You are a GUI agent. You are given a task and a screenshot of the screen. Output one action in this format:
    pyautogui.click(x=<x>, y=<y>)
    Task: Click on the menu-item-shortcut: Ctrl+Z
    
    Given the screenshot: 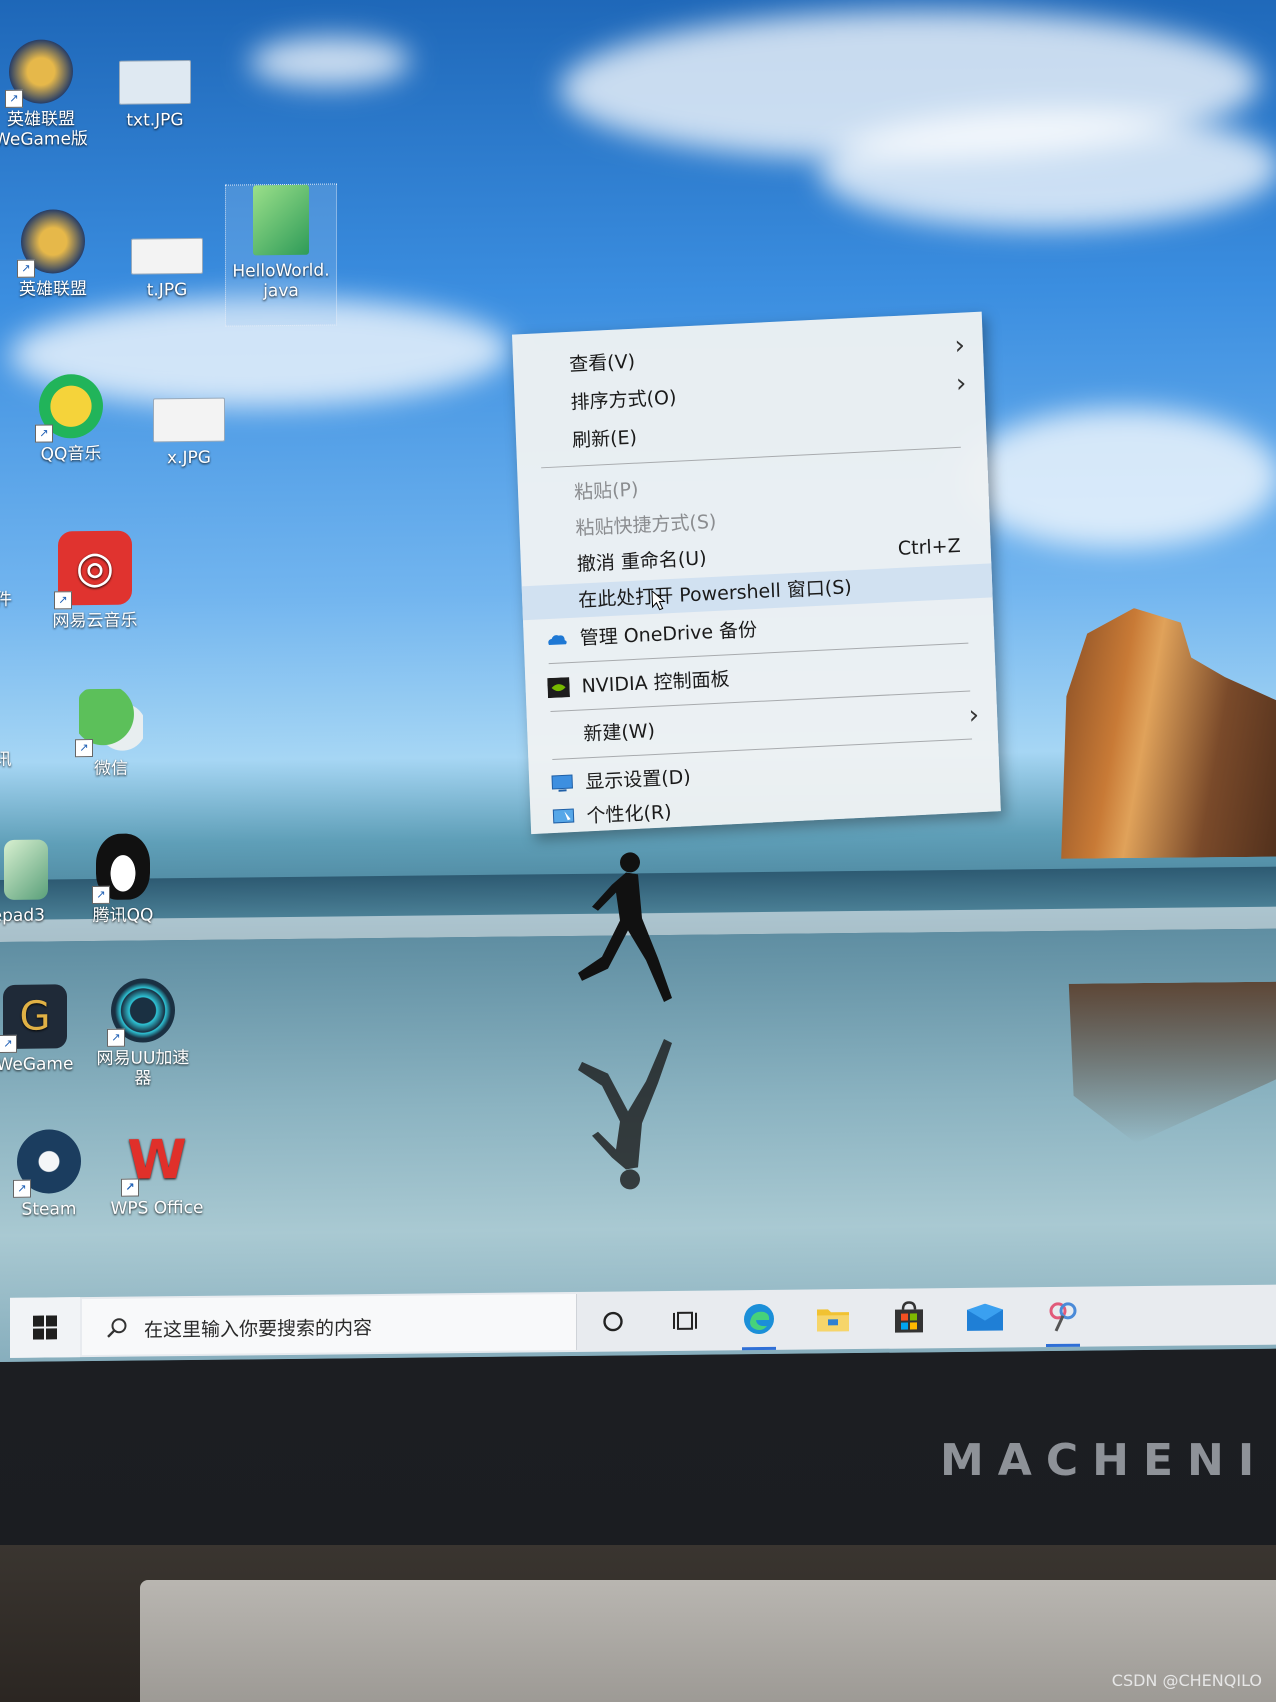 What is the action you would take?
    pyautogui.click(x=929, y=547)
    